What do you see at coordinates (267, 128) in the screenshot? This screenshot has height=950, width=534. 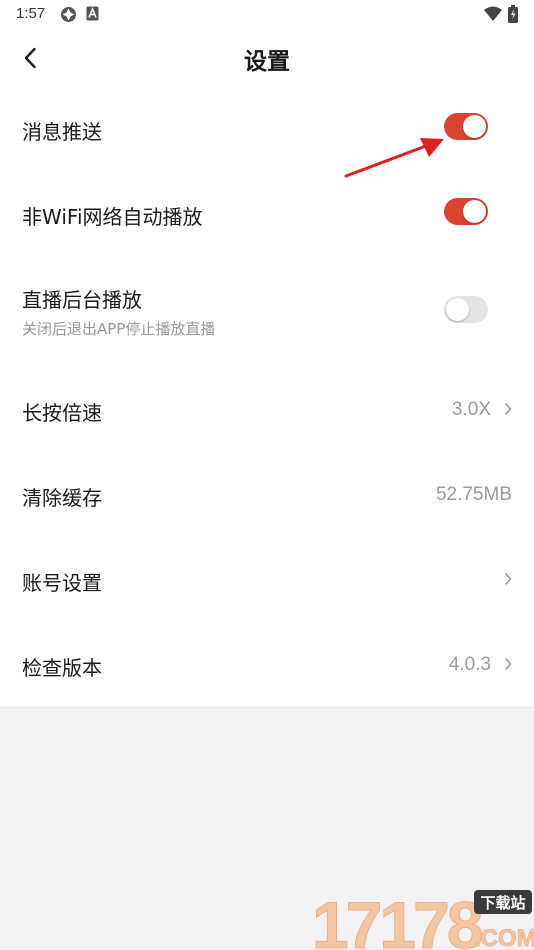 I see `setting-row-push: 消息推送` at bounding box center [267, 128].